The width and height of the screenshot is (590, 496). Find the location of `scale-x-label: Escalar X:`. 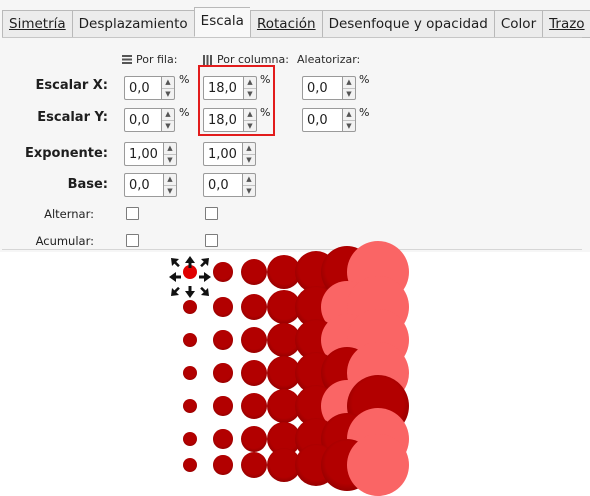

scale-x-label: Escalar X: is located at coordinates (71, 85).